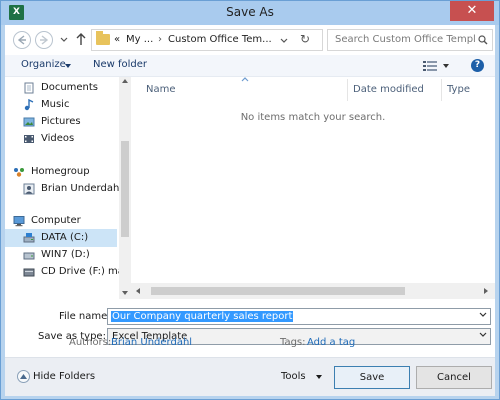  I want to click on address-dropdown-icon, so click(284, 41).